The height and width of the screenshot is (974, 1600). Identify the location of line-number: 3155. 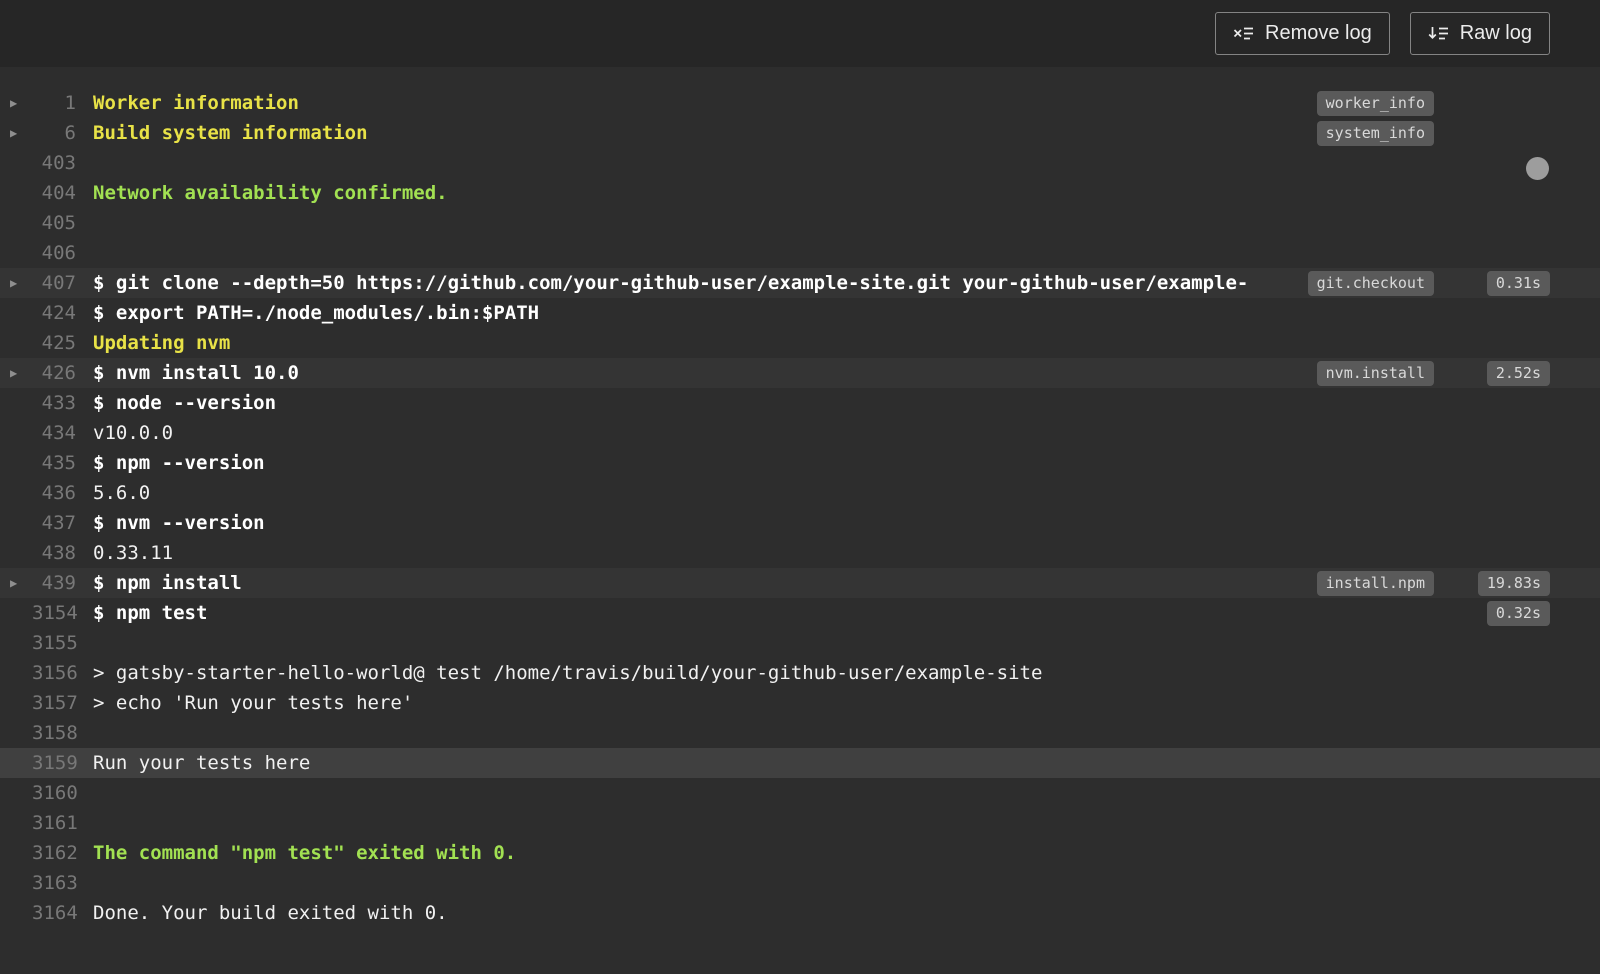
(55, 643).